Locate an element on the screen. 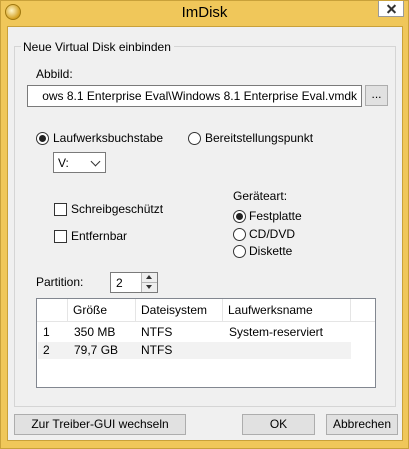 The image size is (409, 449). list-header: Größe Dateisystem Laufwerksname is located at coordinates (206, 310).